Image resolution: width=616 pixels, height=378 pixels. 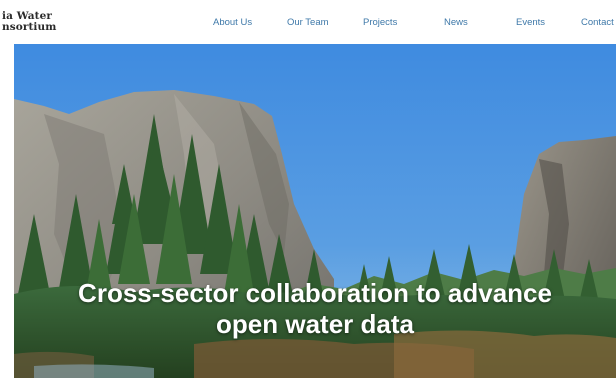 I want to click on nav-our-team: Our Team, so click(x=308, y=22).